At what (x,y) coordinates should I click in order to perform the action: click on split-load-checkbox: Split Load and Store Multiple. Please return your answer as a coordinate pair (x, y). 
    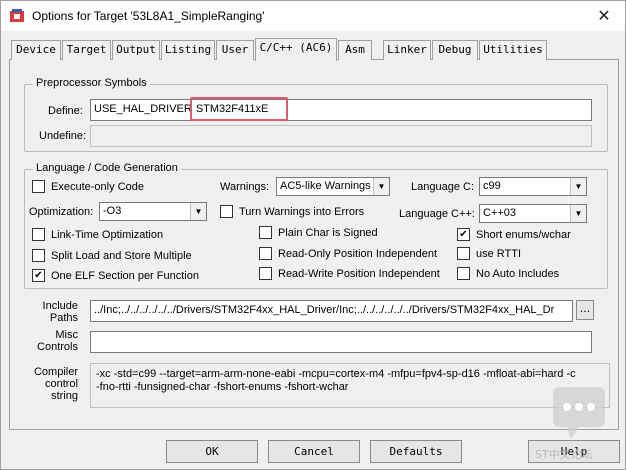
    Looking at the image, I should click on (112, 255).